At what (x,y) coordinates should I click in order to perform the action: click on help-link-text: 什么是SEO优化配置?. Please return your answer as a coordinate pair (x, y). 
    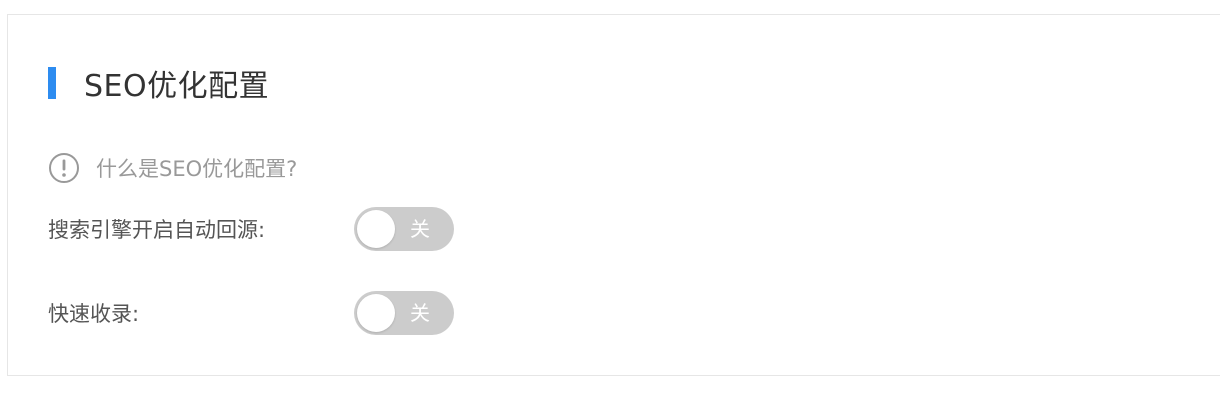
    Looking at the image, I should click on (197, 169).